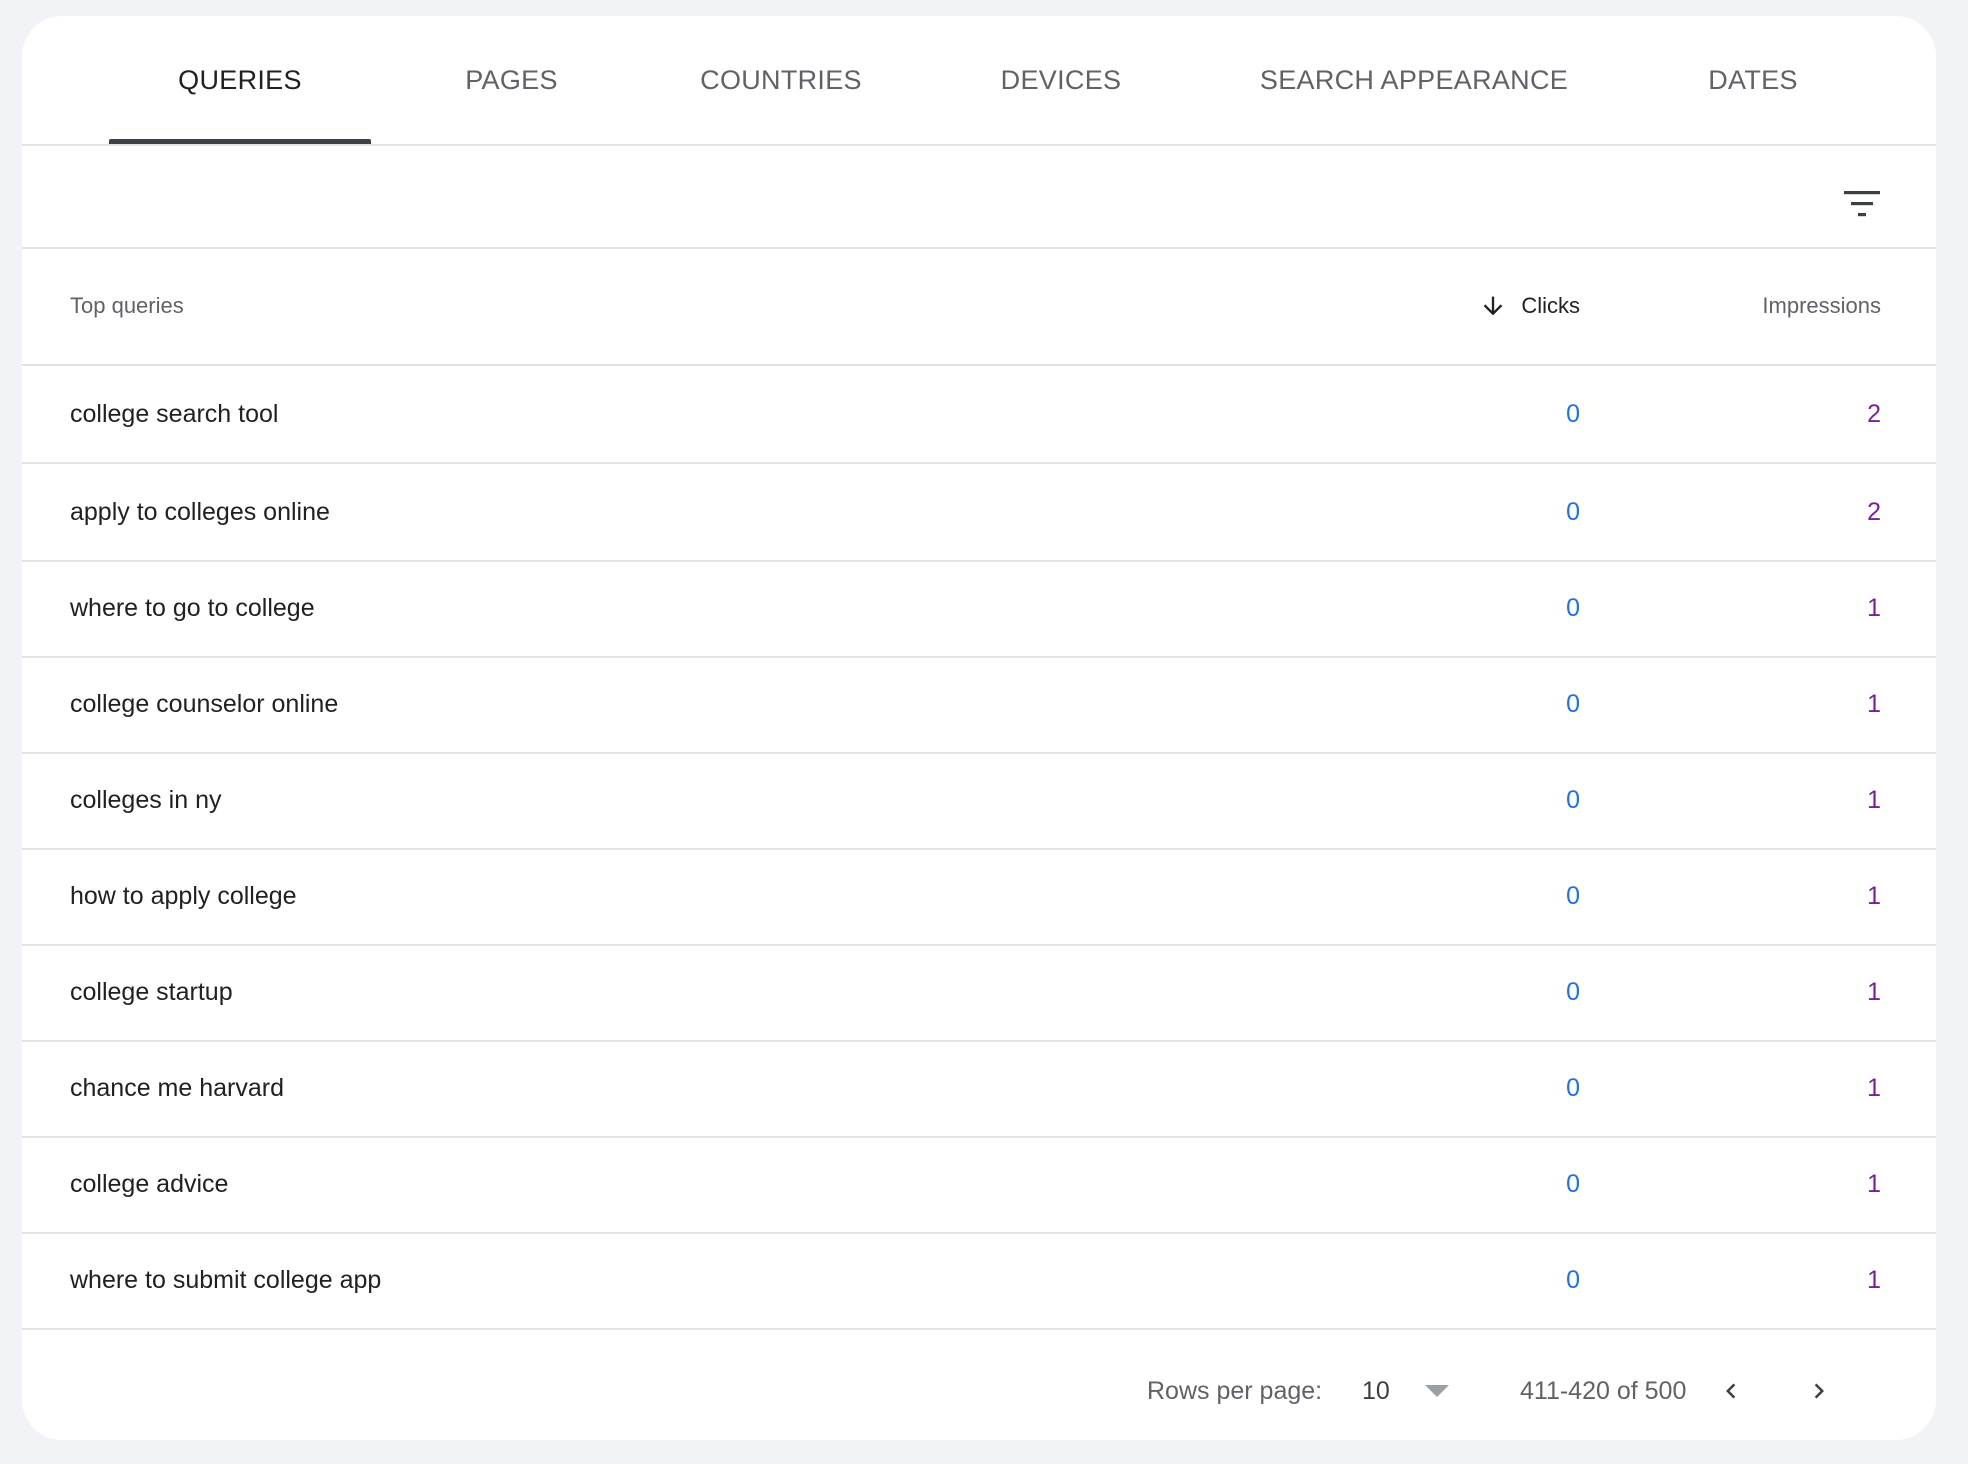  I want to click on tab-dates: DATES, so click(1753, 80).